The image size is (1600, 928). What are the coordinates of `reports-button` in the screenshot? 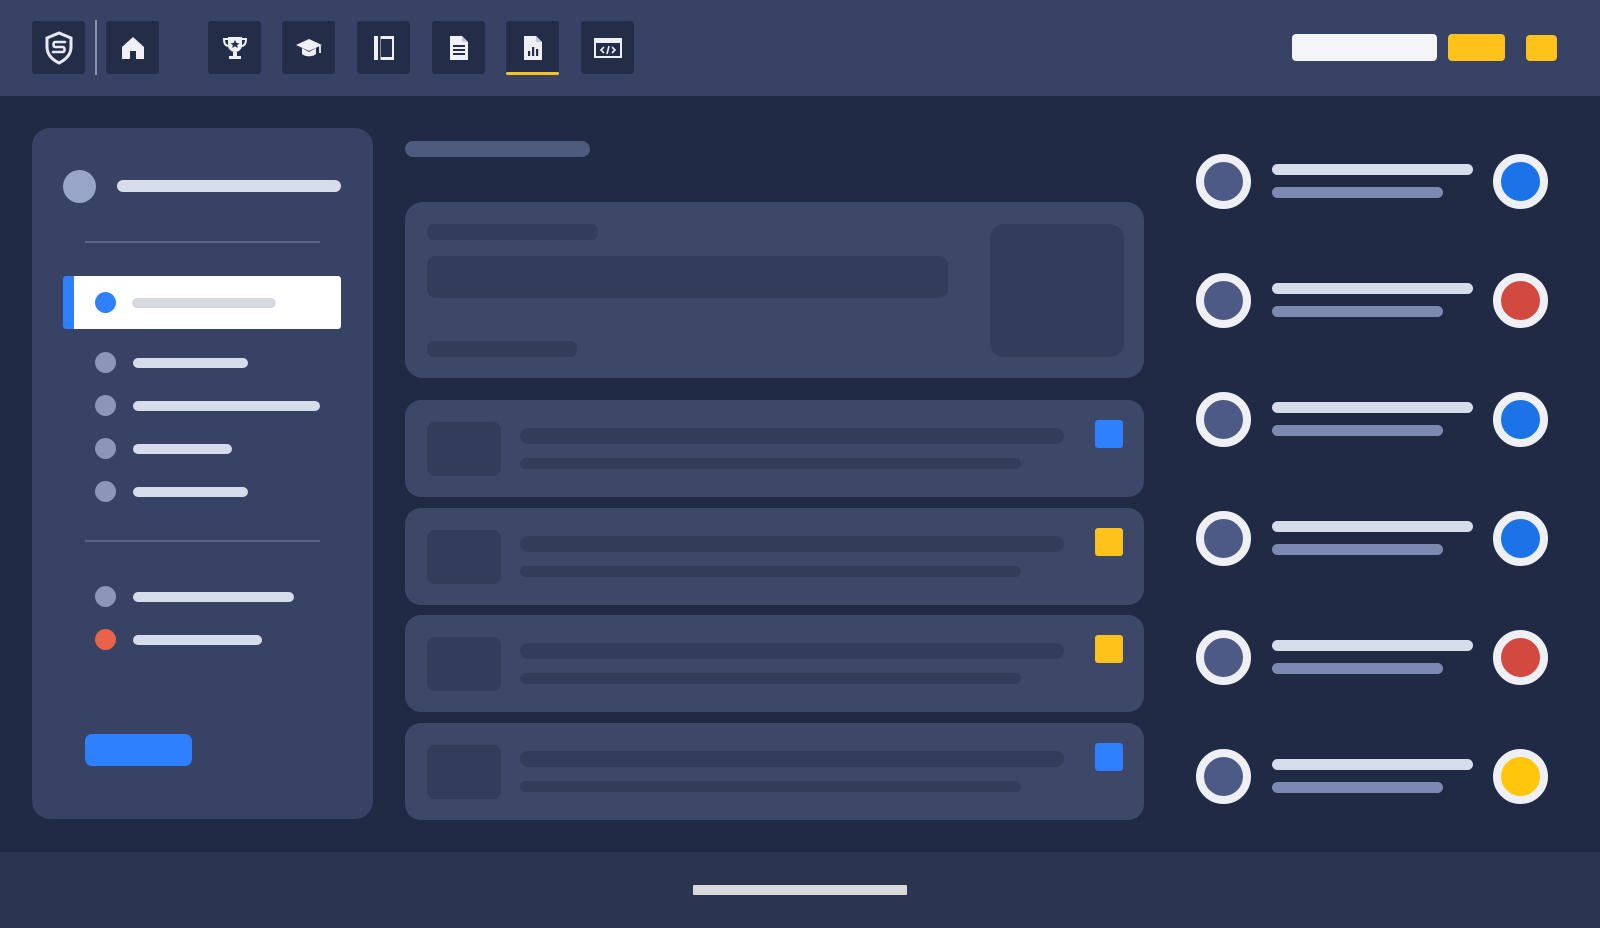 It's located at (532, 48).